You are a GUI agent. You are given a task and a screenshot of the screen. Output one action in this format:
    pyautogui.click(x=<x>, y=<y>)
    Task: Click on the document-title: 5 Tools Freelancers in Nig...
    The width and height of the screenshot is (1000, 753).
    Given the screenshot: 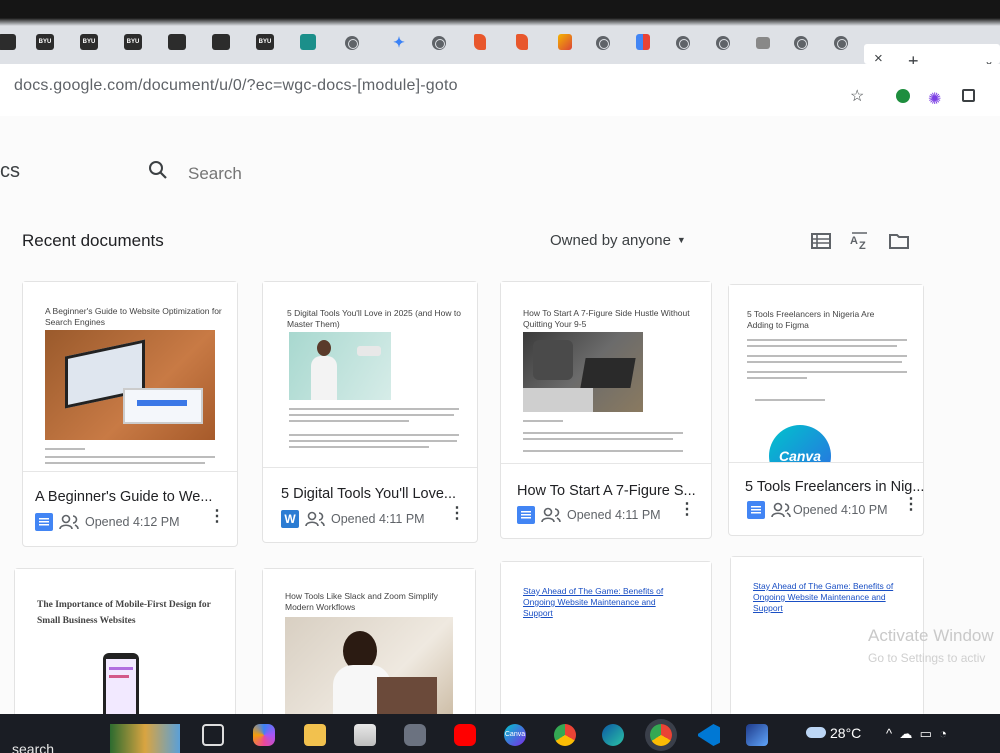 What is the action you would take?
    pyautogui.click(x=834, y=487)
    